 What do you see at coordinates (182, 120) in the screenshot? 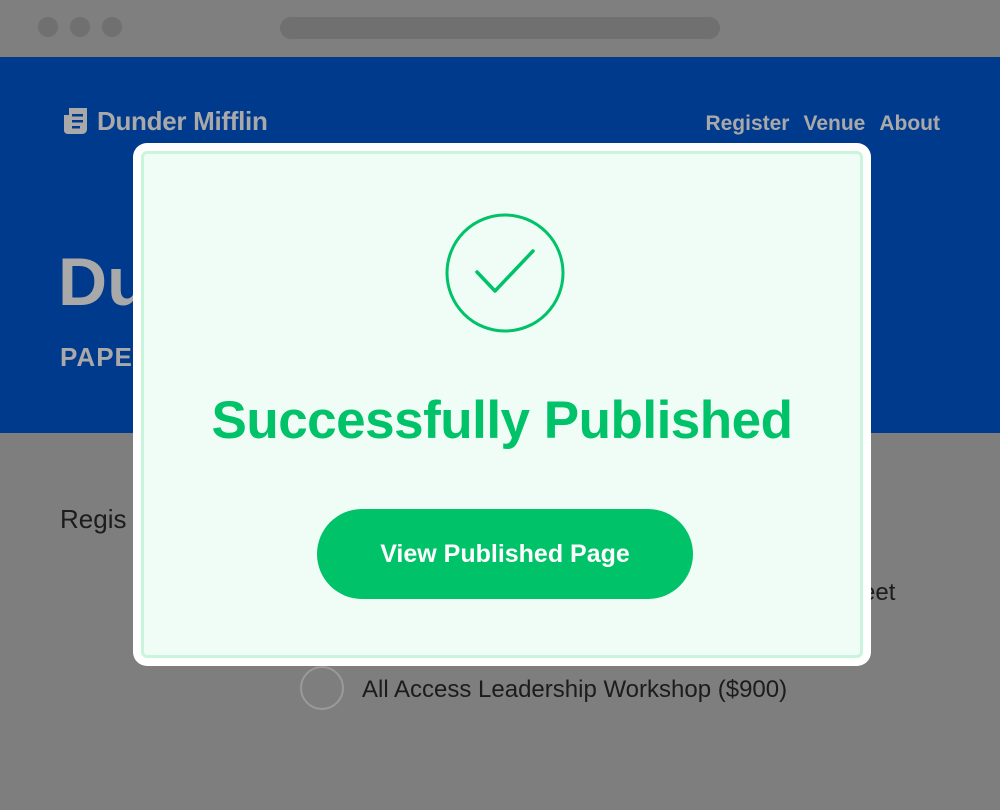
I see `brand-name: Dunder Mifflin` at bounding box center [182, 120].